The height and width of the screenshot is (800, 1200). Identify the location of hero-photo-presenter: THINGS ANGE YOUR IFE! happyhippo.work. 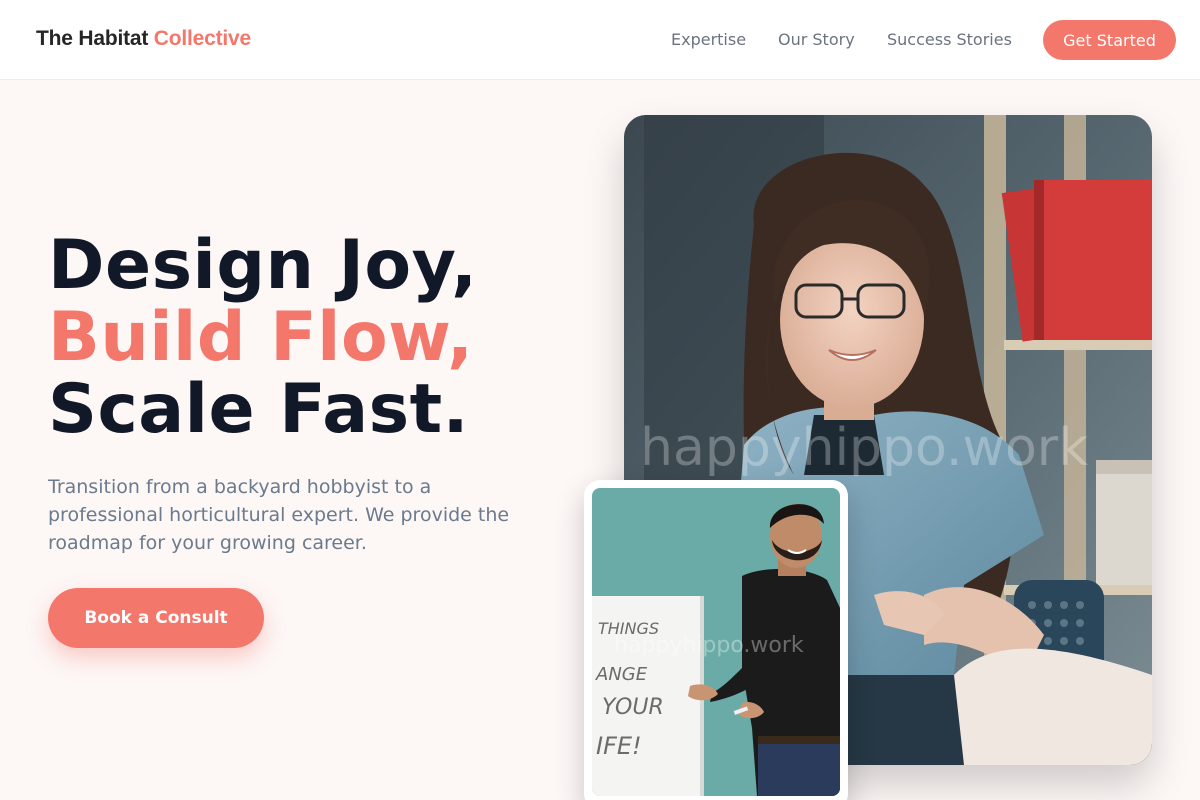
(716, 642).